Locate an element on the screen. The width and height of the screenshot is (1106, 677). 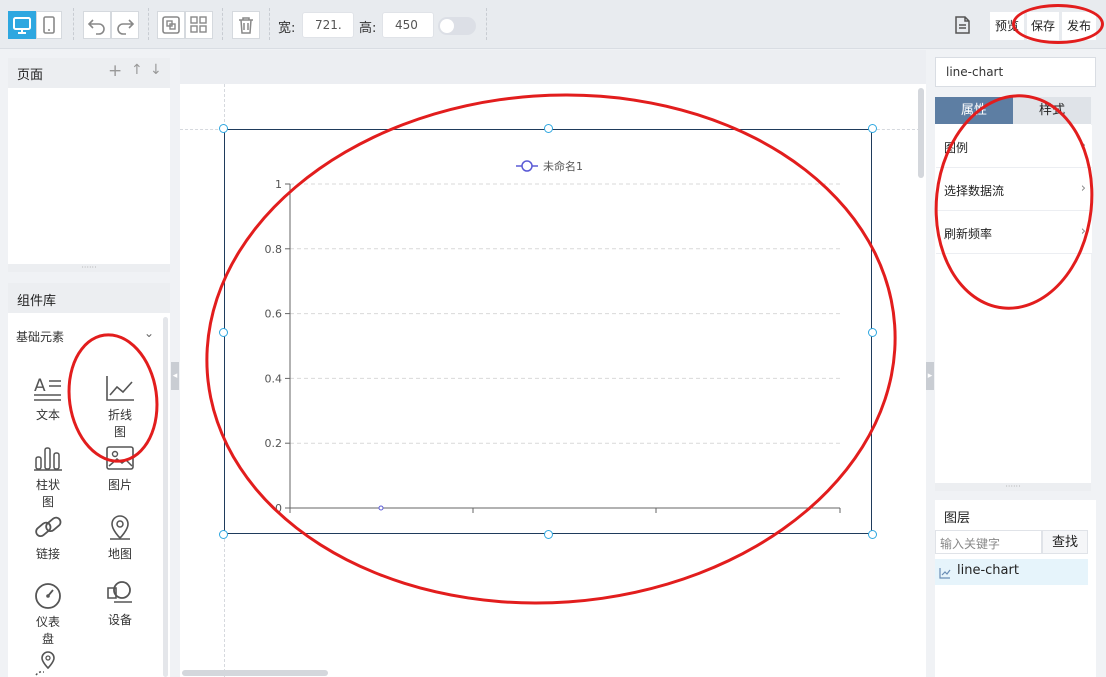
tab-style: 样式 is located at coordinates (1052, 110).